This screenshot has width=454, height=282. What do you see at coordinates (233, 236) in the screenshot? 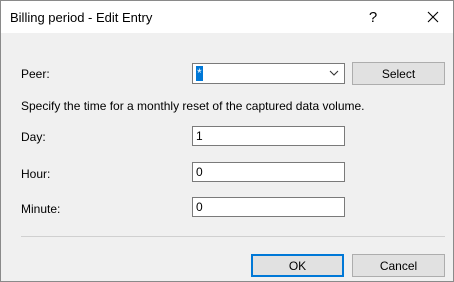
I see `footer-separator` at bounding box center [233, 236].